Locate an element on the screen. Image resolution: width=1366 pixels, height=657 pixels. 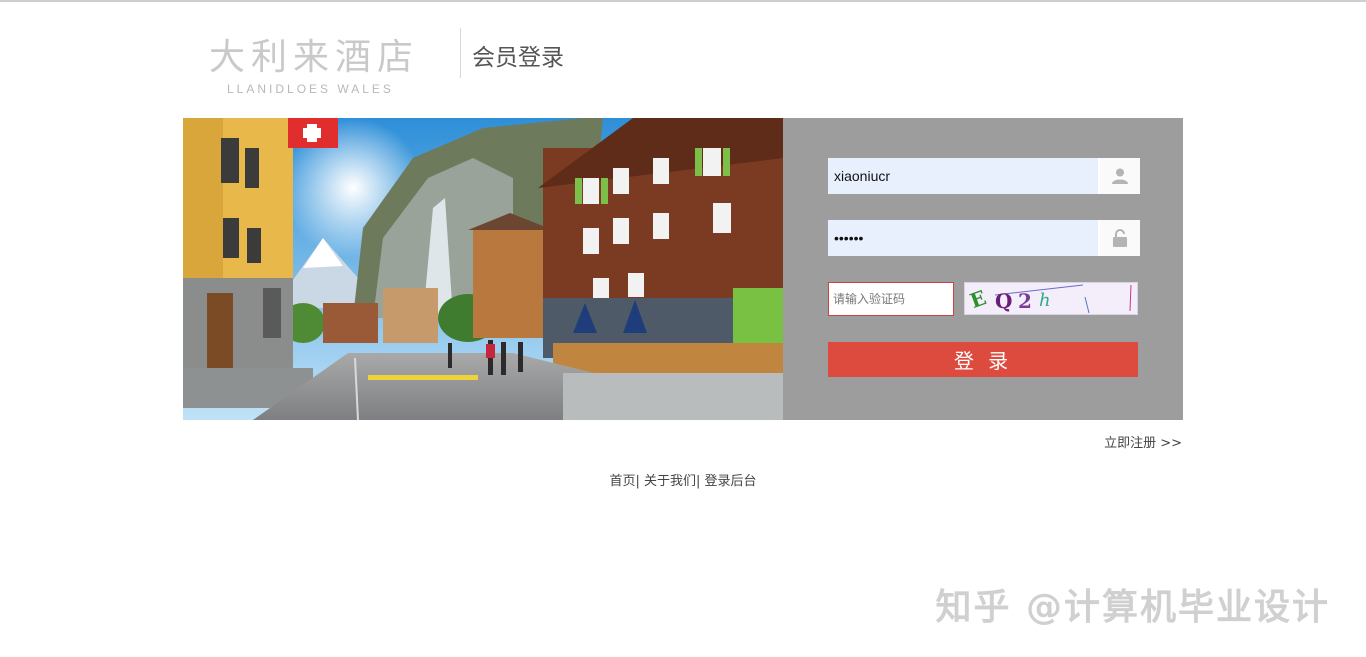
svg-text: E is located at coordinates (978, 299).